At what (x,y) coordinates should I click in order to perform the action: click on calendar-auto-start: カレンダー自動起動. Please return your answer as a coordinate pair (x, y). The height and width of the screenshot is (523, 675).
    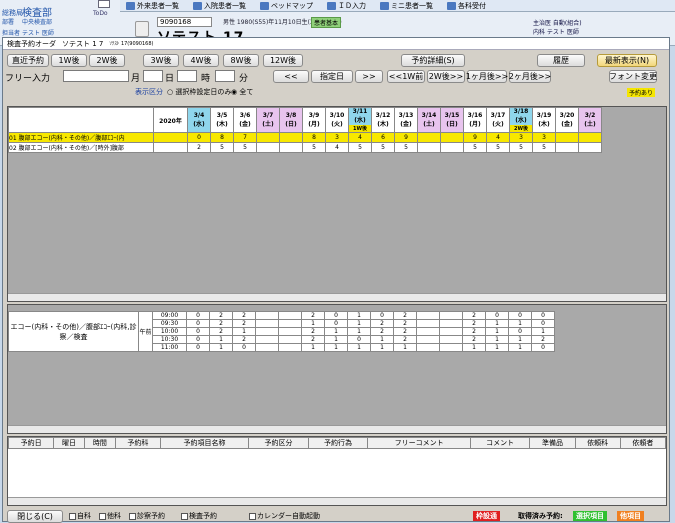
    Looking at the image, I should click on (284, 516).